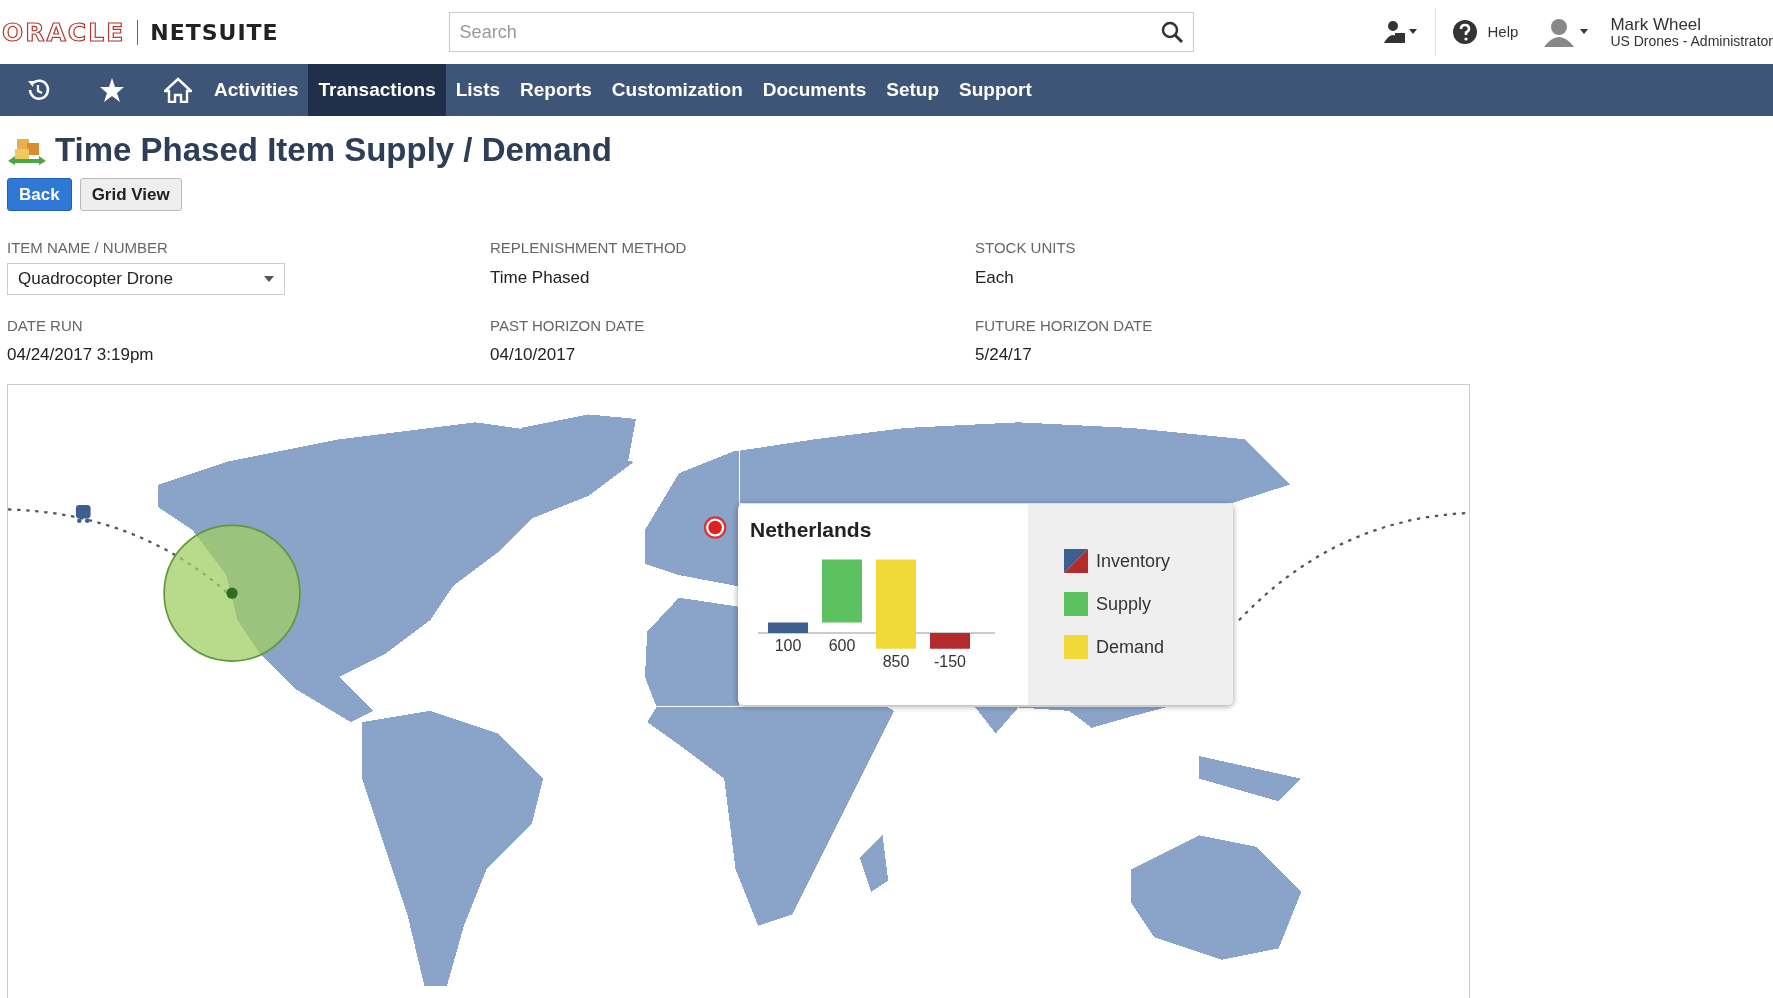  What do you see at coordinates (81, 355) in the screenshot?
I see `field-value: 04/24/2017 3:19pm` at bounding box center [81, 355].